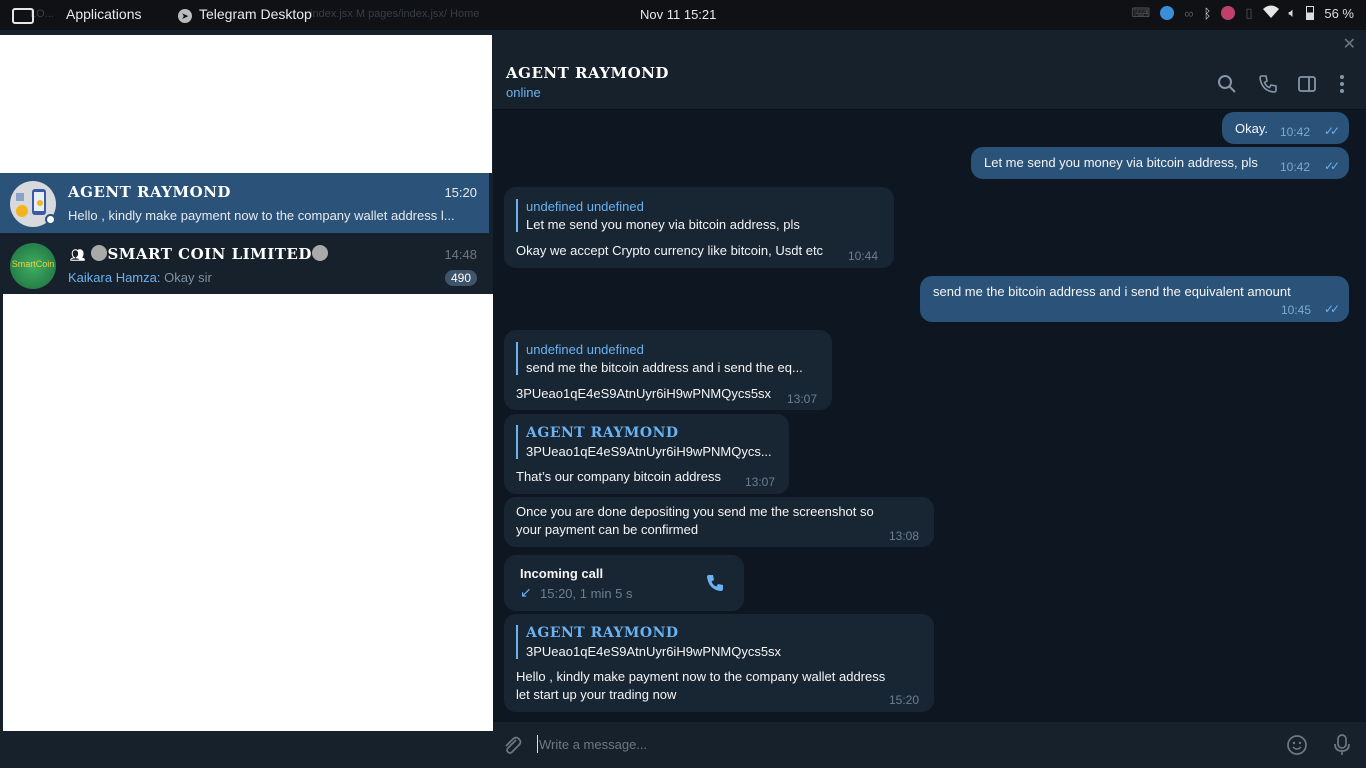 This screenshot has width=1366, height=768. I want to click on message-time: 13:08, so click(904, 536).